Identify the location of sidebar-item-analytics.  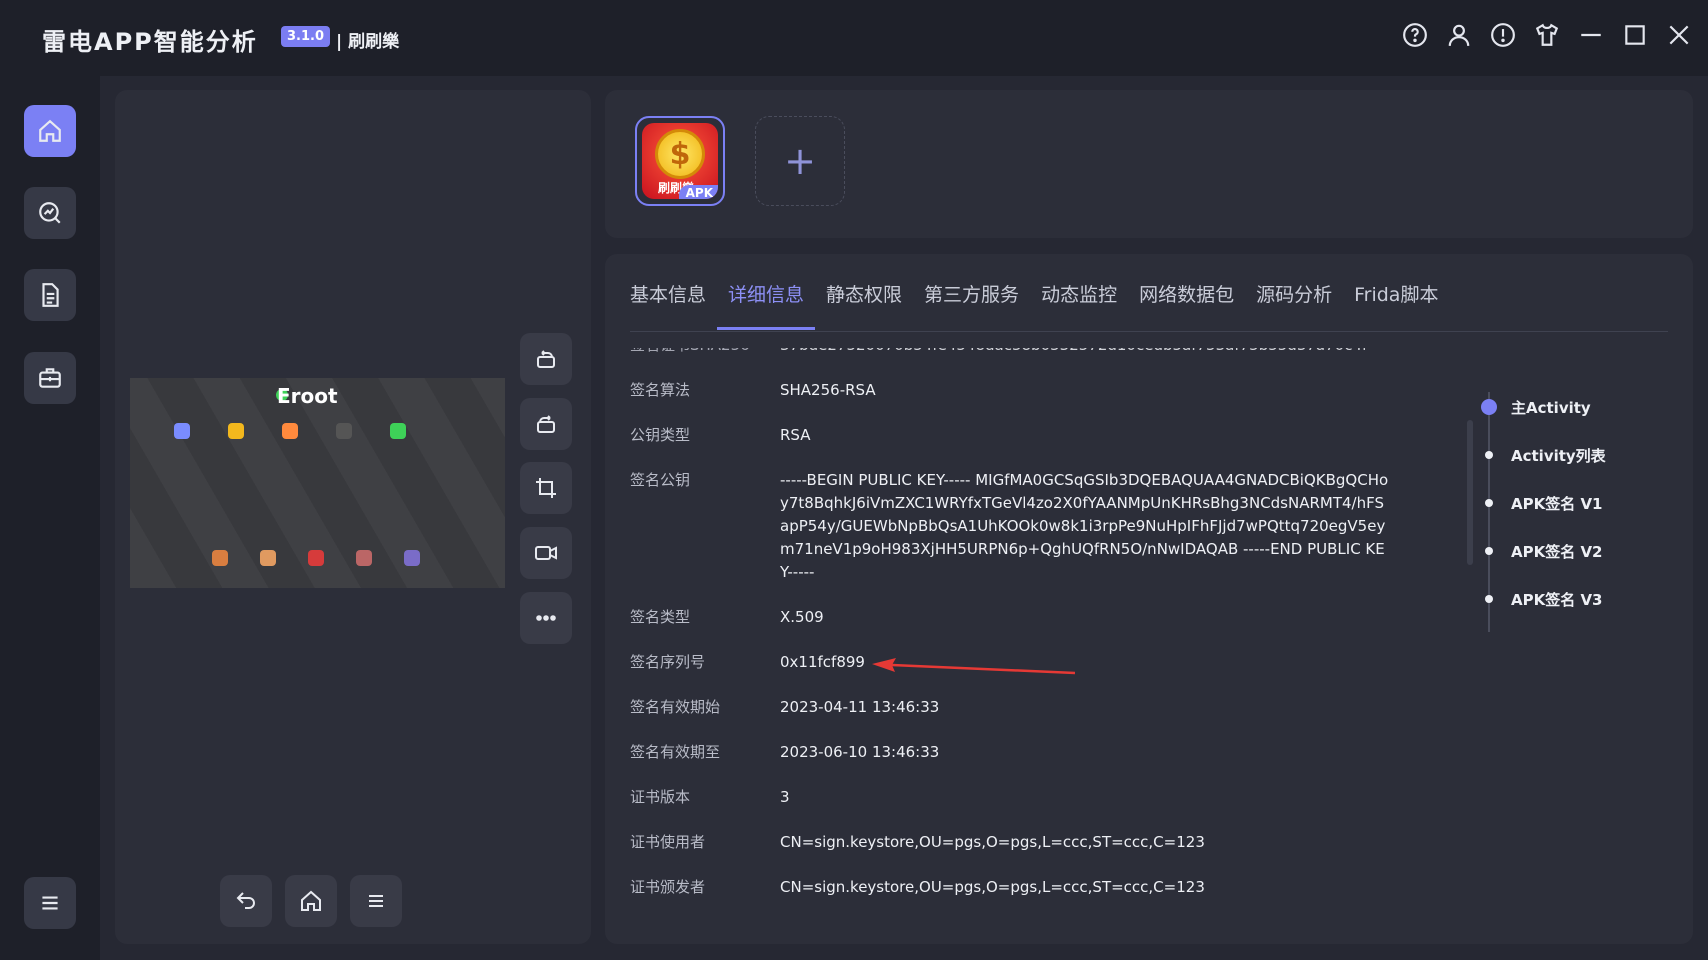
(50, 213).